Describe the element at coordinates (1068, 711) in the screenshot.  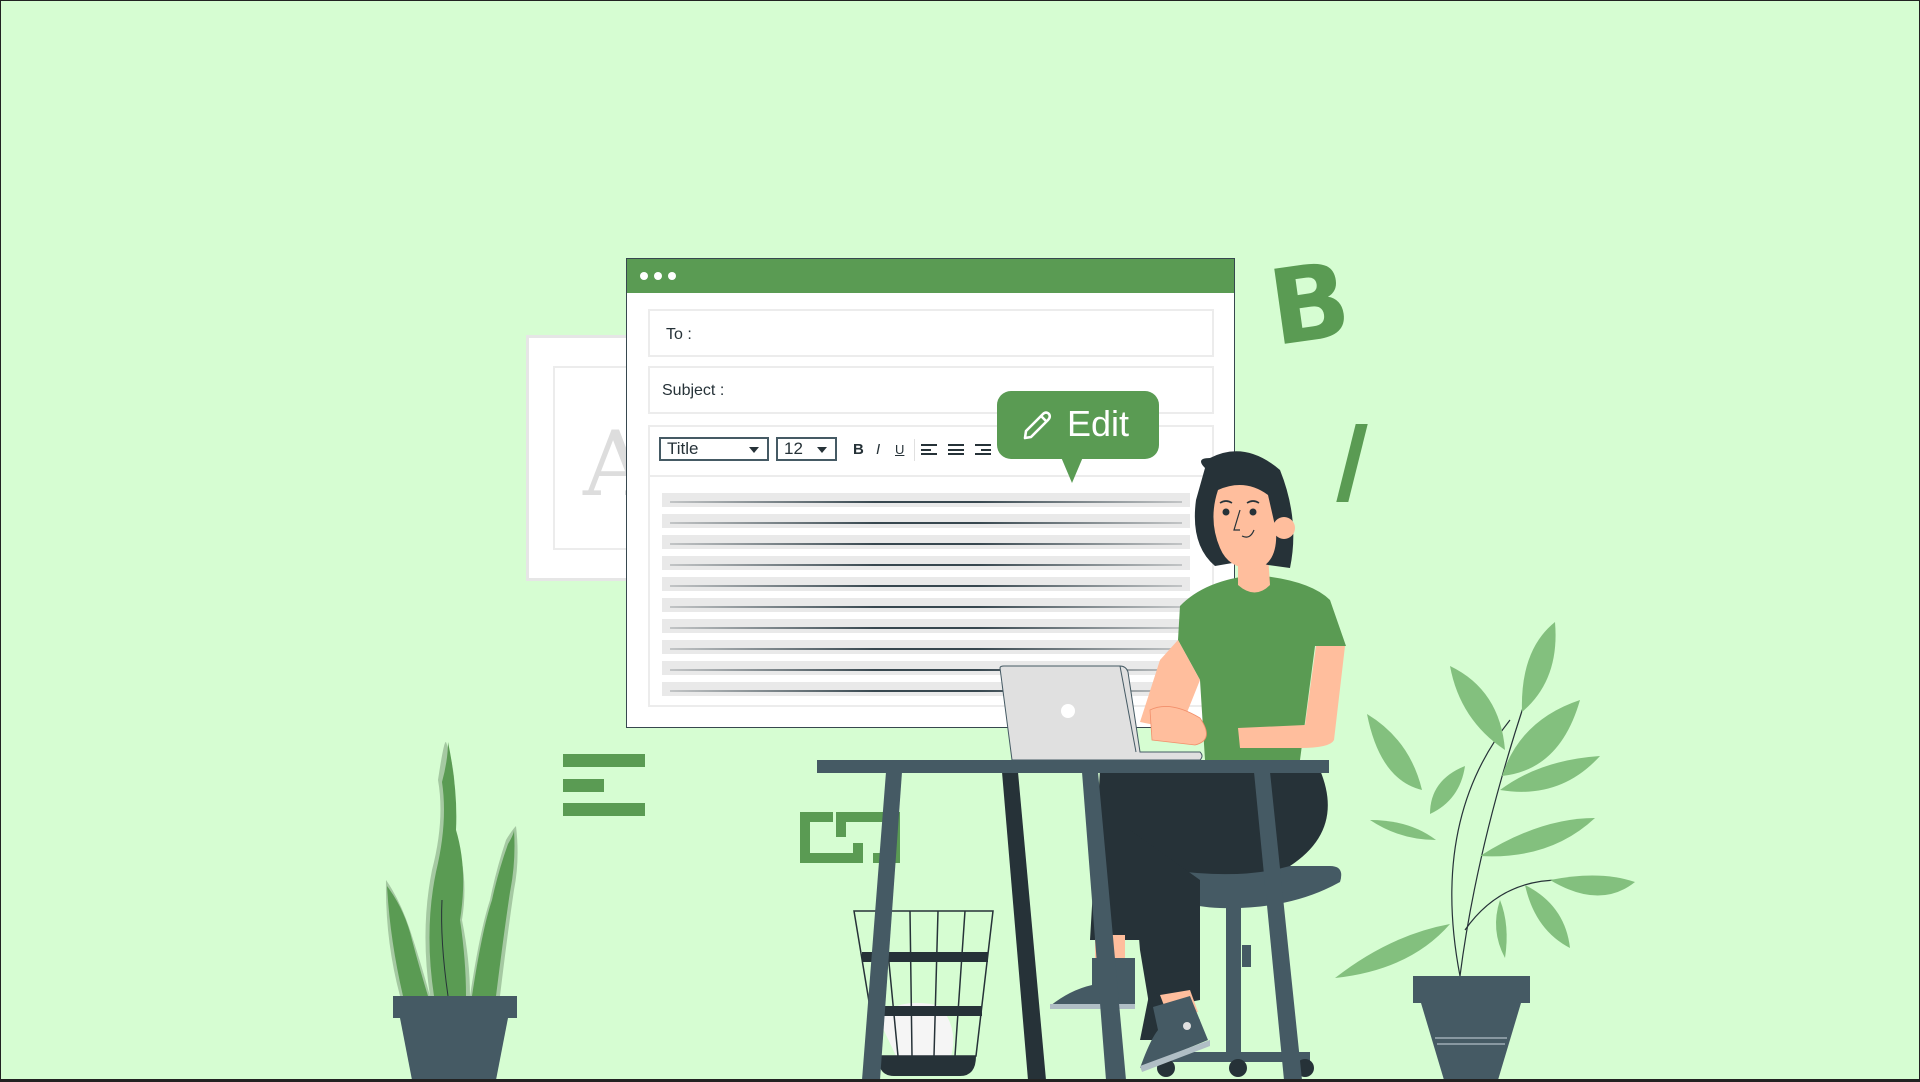
I see `laptop-logo-icon` at that location.